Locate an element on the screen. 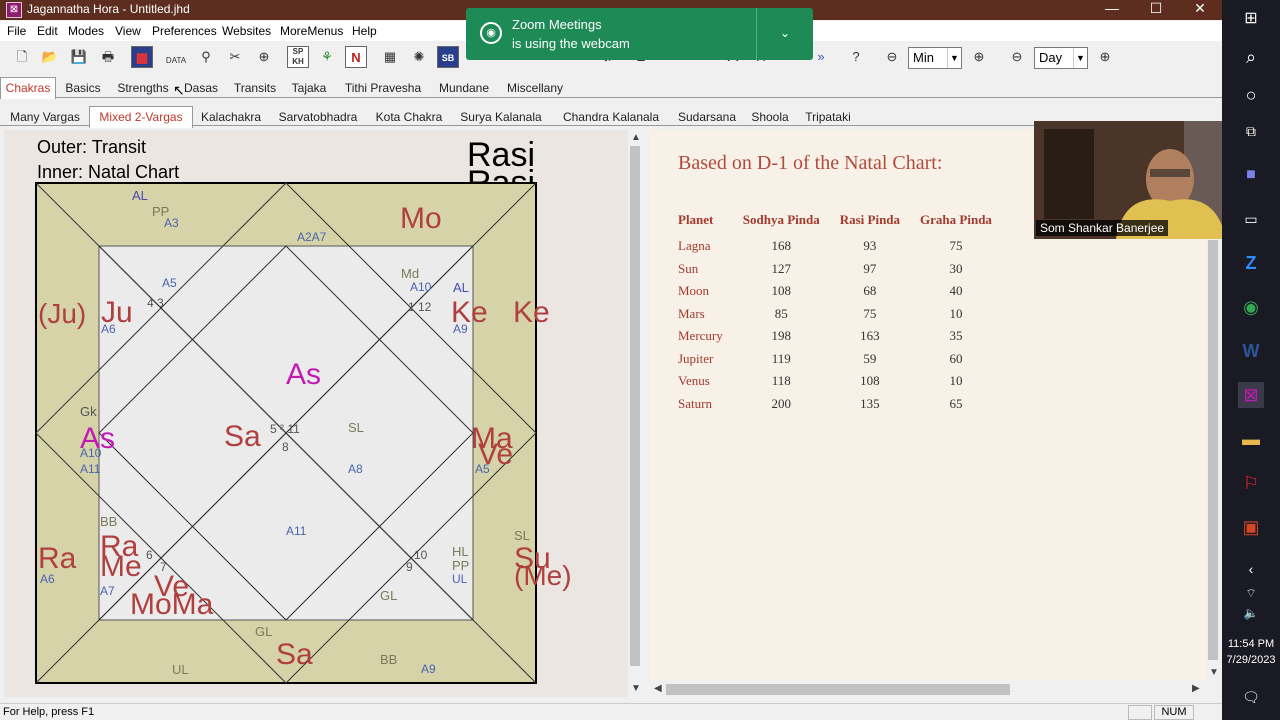  powerpoint-icon: ▣ is located at coordinates (1251, 527).